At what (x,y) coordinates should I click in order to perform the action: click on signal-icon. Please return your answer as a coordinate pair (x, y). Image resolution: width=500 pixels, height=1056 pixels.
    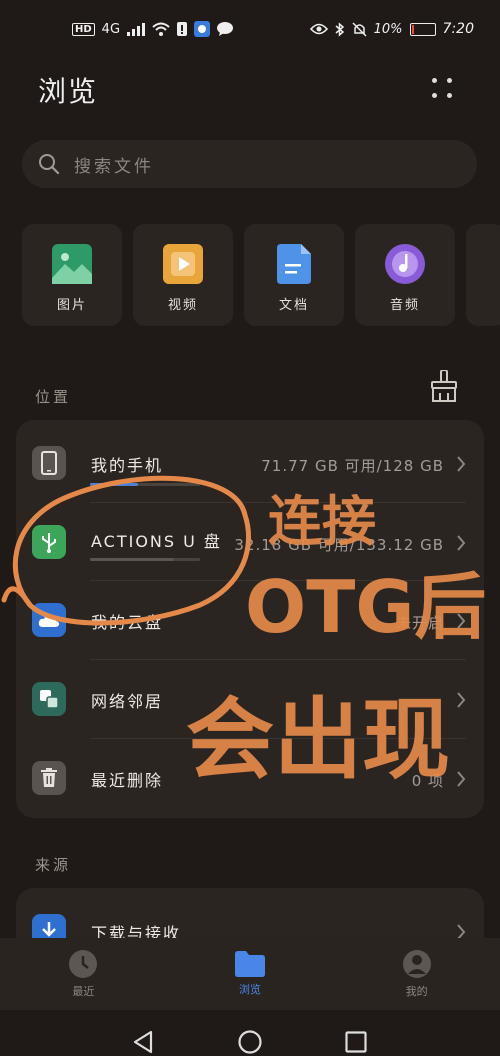
    Looking at the image, I should click on (136, 29).